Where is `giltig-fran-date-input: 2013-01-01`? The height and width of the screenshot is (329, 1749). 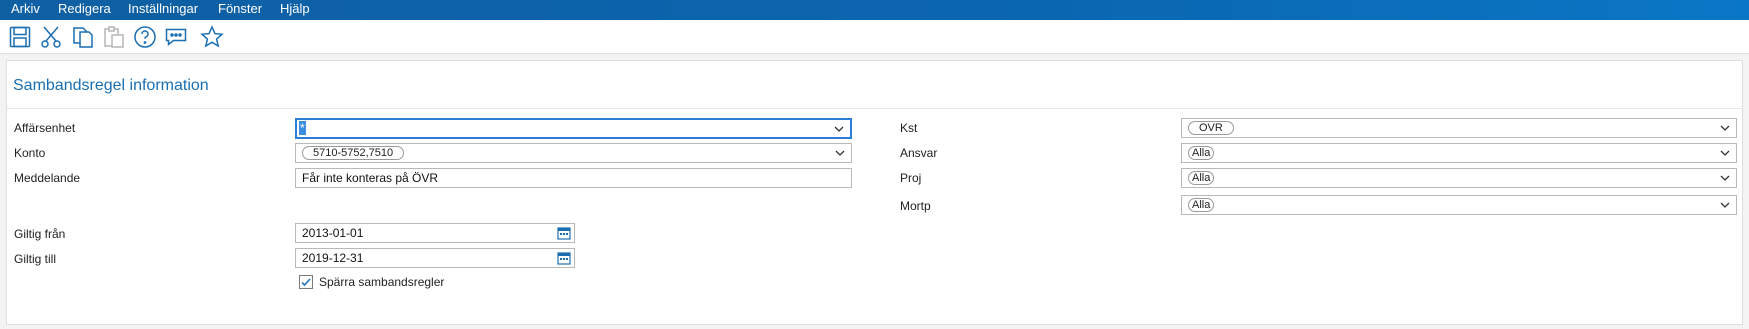
giltig-fran-date-input: 2013-01-01 is located at coordinates (435, 233).